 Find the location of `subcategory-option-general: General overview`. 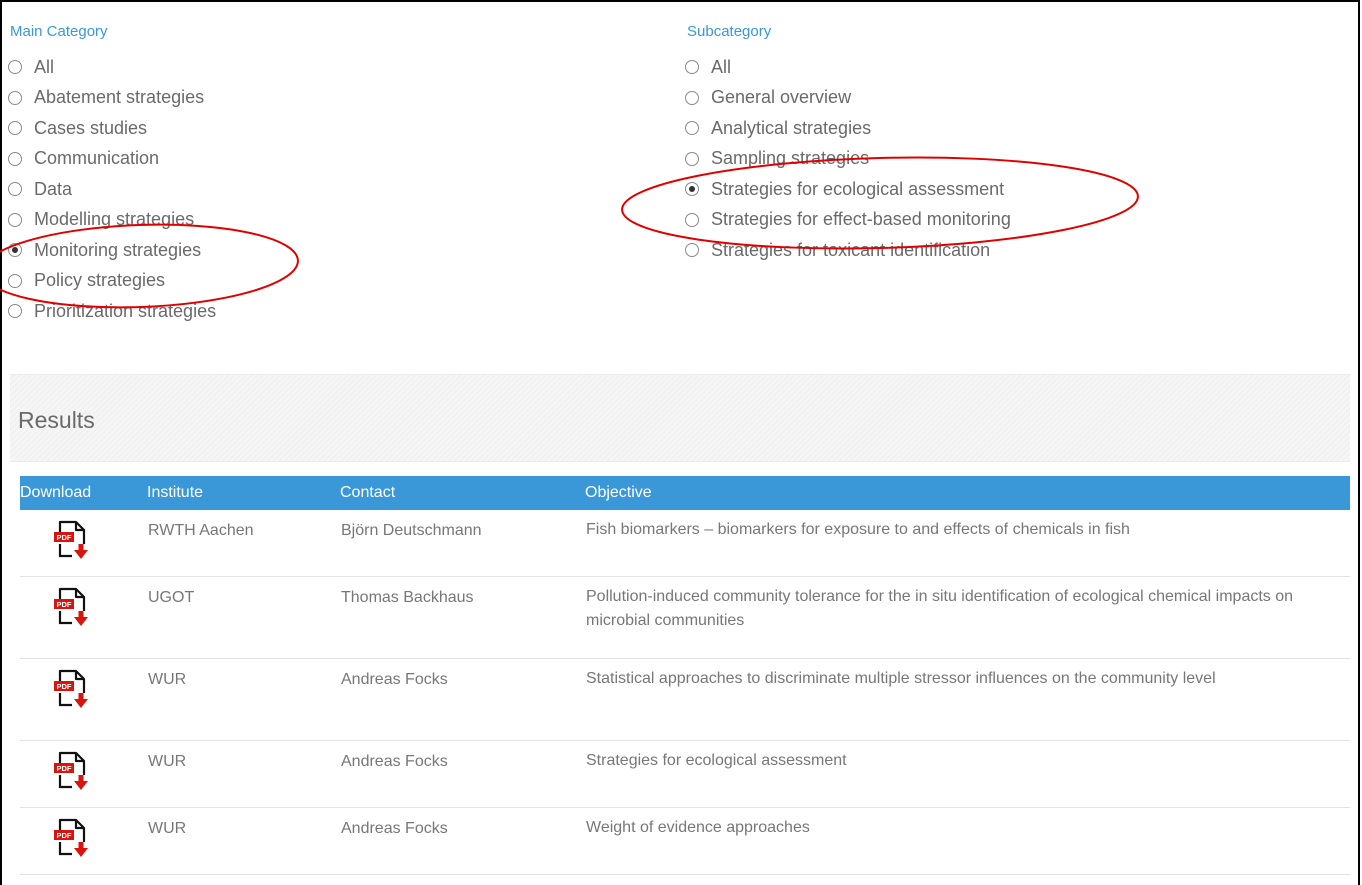

subcategory-option-general: General overview is located at coordinates (848, 98).